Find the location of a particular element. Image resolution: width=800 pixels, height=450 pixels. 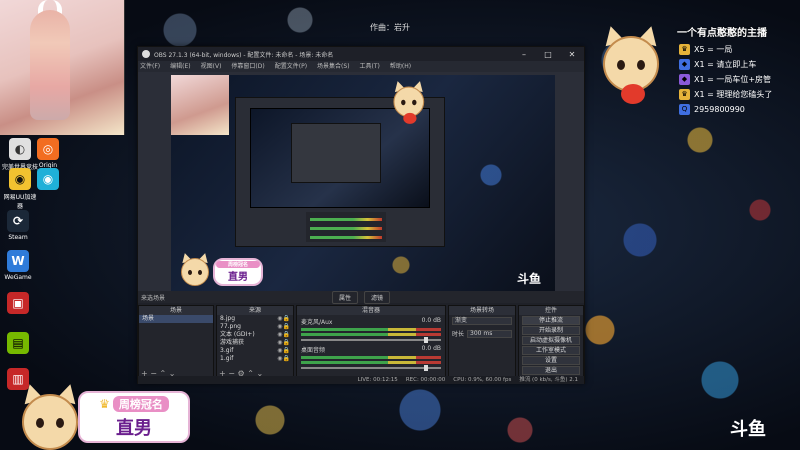

douyu-watermark-logo: 斗鱼 is located at coordinates (748, 429).